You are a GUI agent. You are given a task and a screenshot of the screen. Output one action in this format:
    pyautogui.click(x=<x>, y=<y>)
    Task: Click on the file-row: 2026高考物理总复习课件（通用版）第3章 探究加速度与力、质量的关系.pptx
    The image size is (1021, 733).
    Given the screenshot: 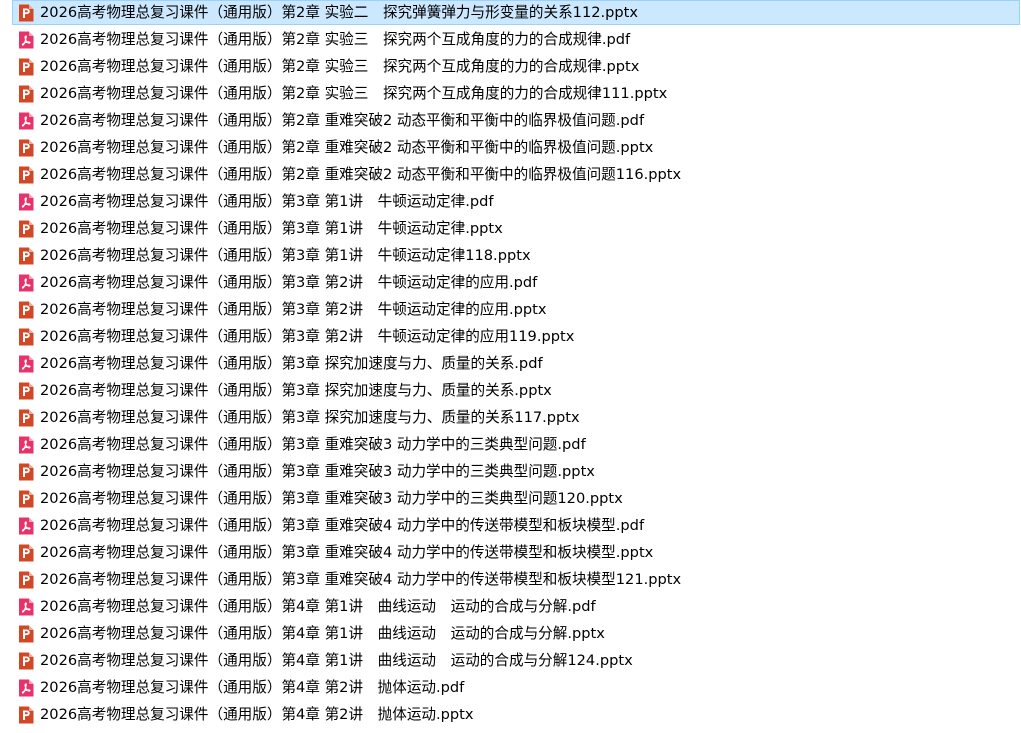 What is the action you would take?
    pyautogui.click(x=516, y=390)
    